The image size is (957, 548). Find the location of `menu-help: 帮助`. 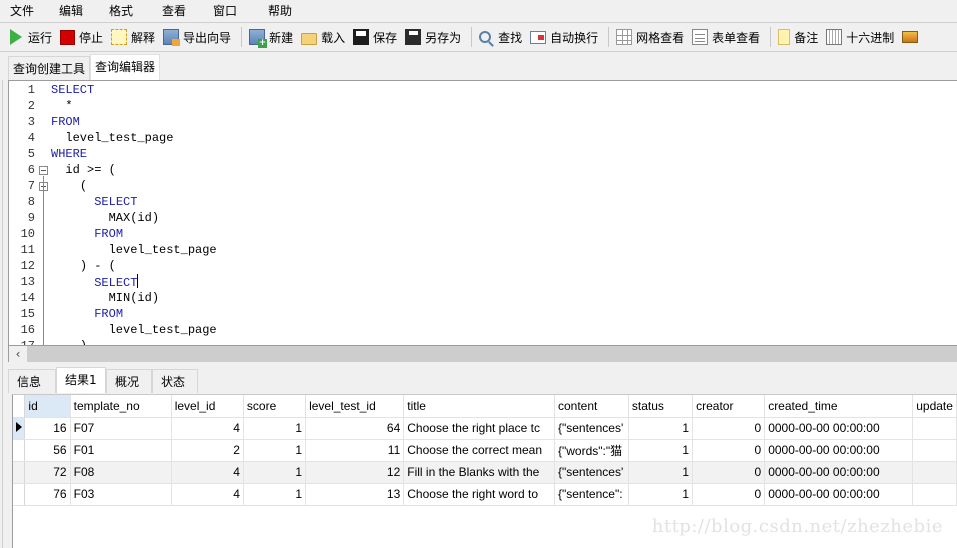

menu-help: 帮助 is located at coordinates (280, 10).